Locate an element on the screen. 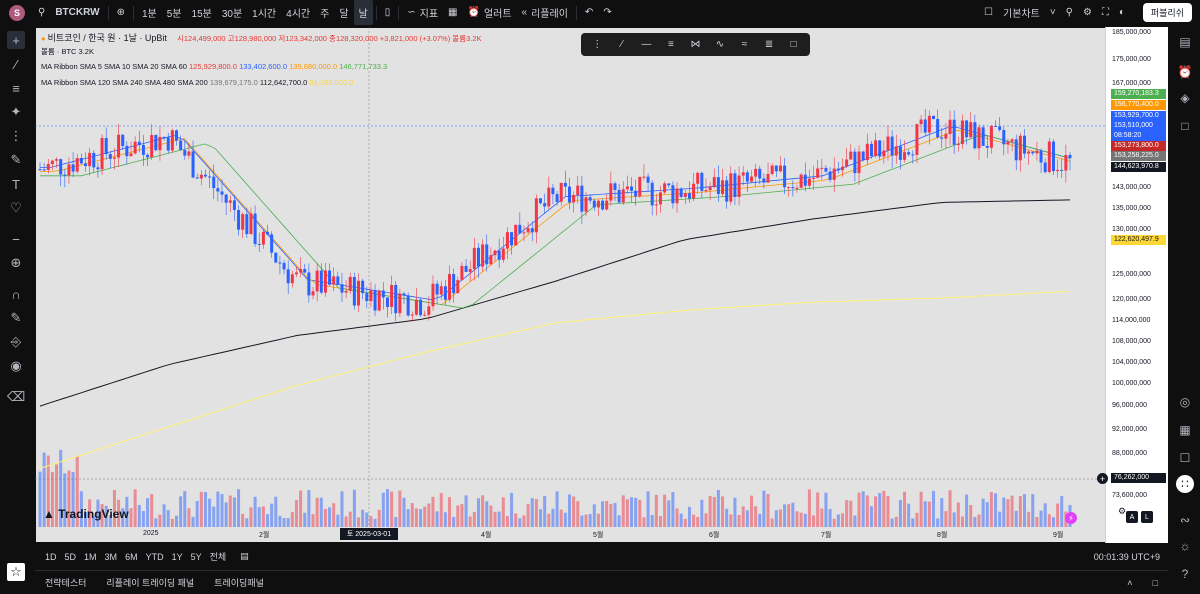 This screenshot has width=1200, height=594. tab-trading-panel: 트레이딩패널 is located at coordinates (239, 582).